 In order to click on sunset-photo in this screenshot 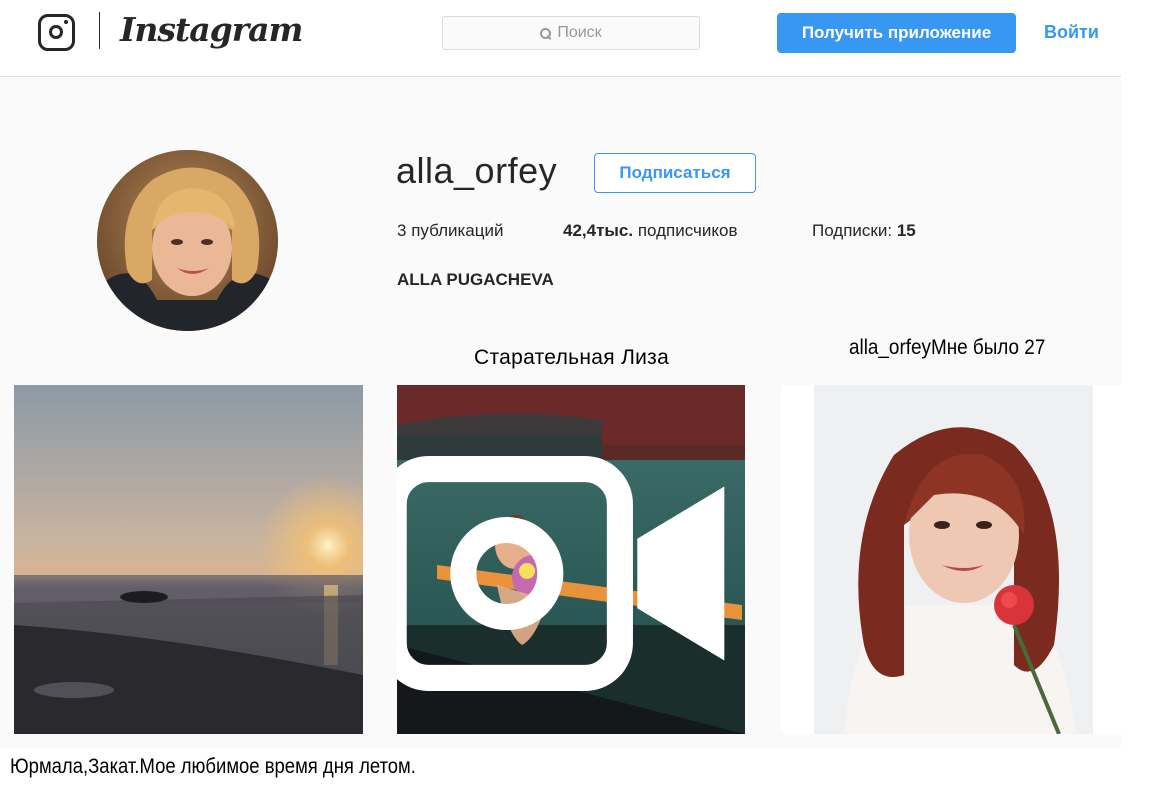, I will do `click(188, 559)`.